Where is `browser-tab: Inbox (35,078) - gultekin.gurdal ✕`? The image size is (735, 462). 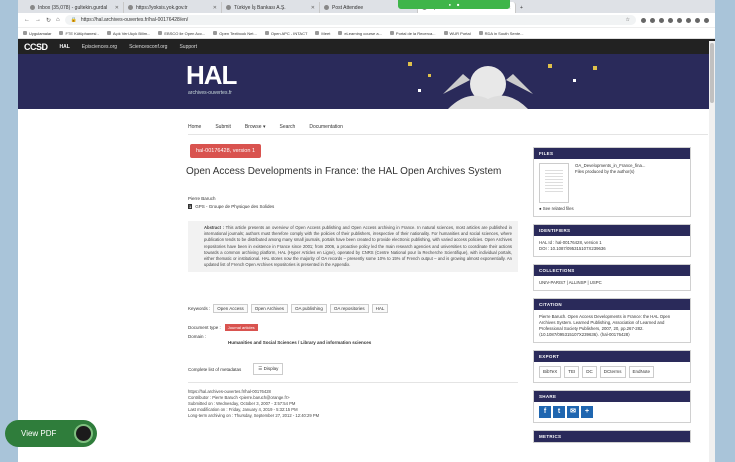 browser-tab: Inbox (35,078) - gultekin.gurdal ✕ is located at coordinates (75, 7).